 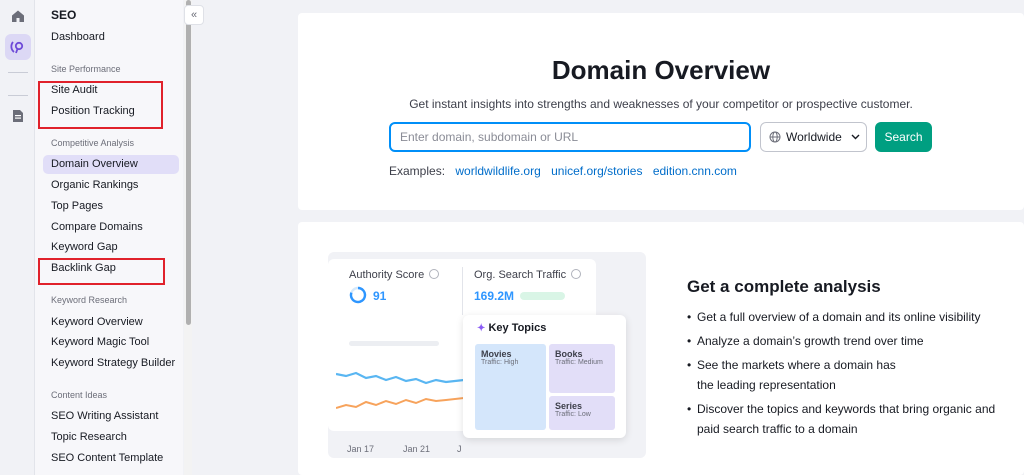 I want to click on sidebar-item-keyword-magic-tool: Keyword Magic Tool, so click(x=111, y=342).